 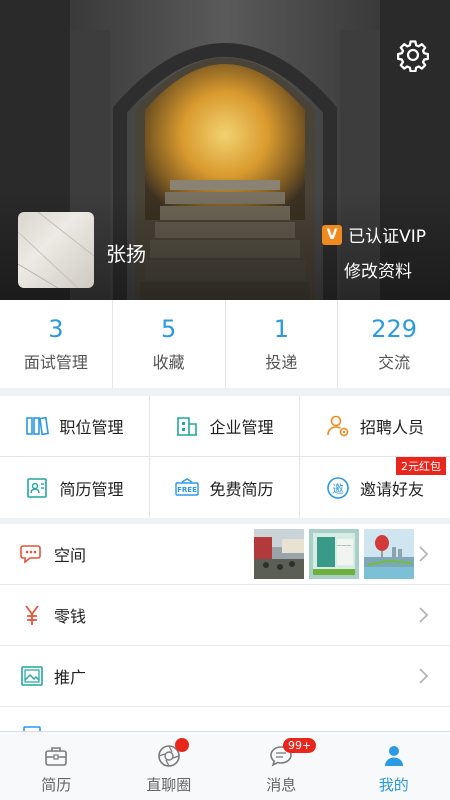 I want to click on red-packet-badge: 2元红包, so click(x=421, y=466).